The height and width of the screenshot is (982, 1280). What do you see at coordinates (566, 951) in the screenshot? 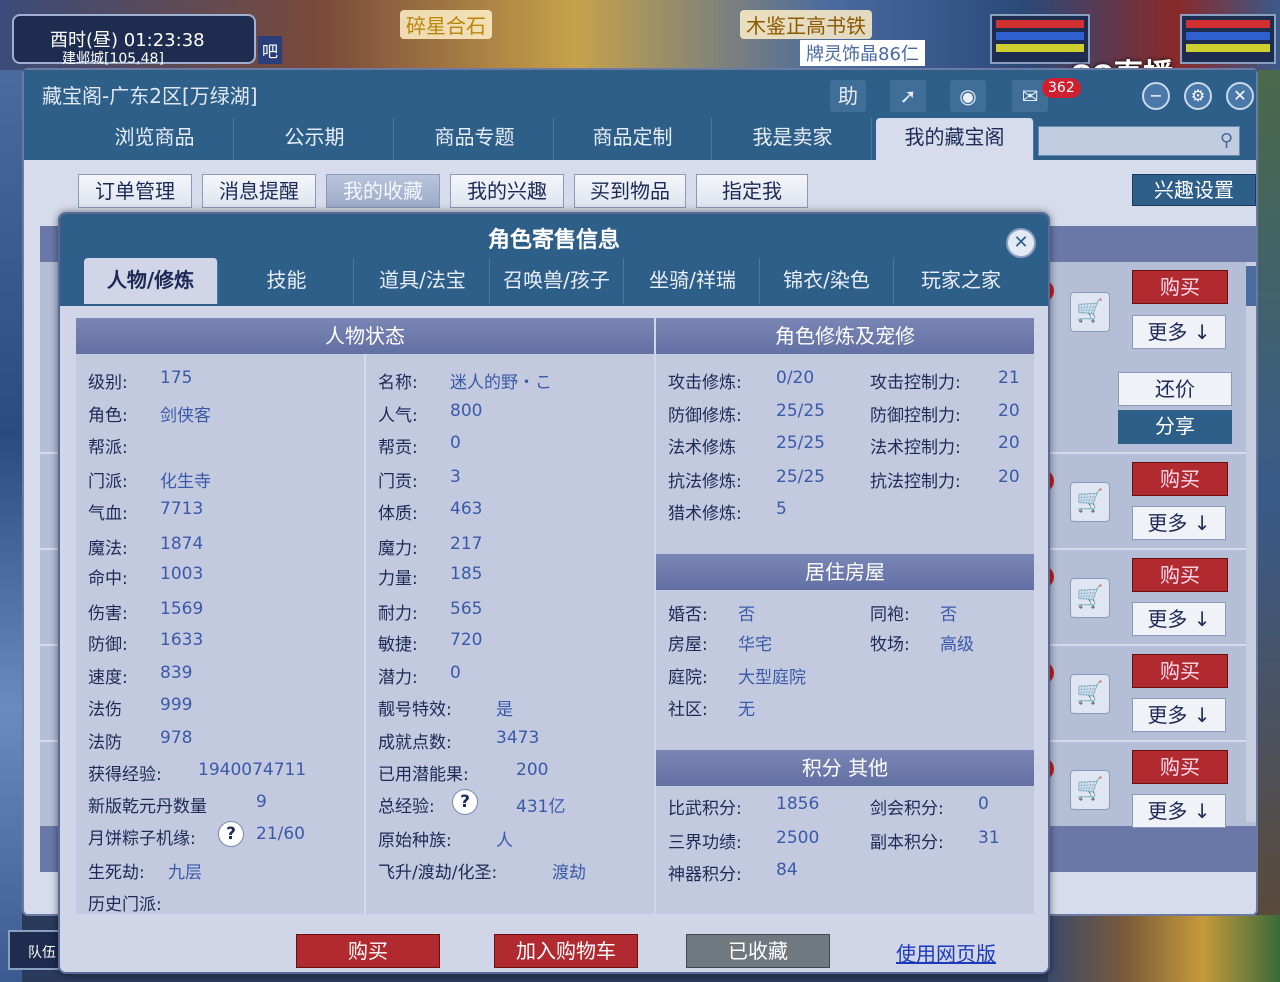
I see `add-to-cart-button: 加入购物车` at bounding box center [566, 951].